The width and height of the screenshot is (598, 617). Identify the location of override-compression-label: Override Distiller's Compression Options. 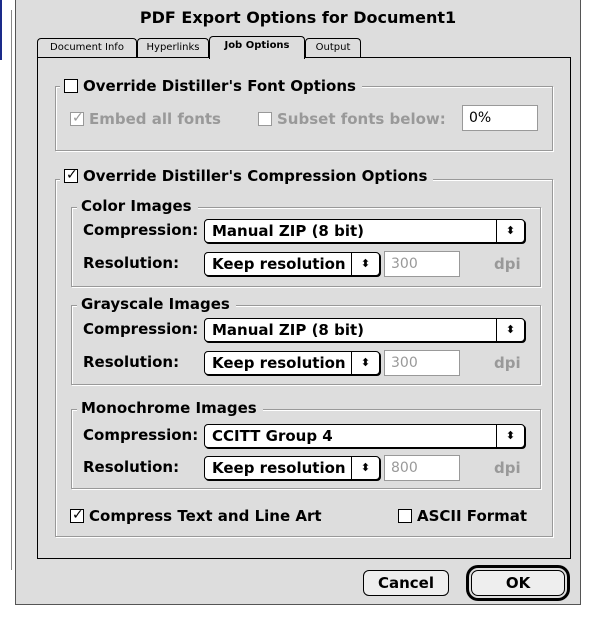
(255, 176).